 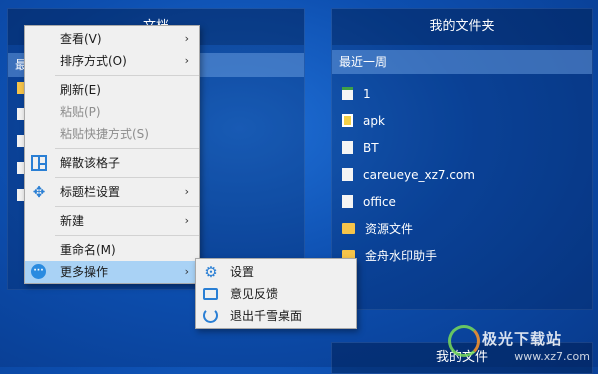 I want to click on menu-item-label: 设置, so click(x=242, y=272).